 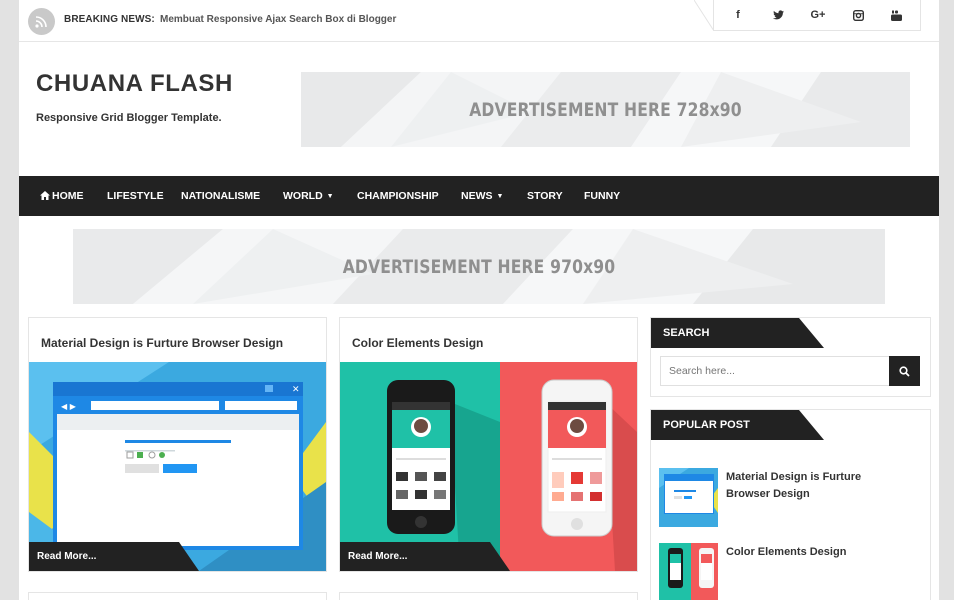 I want to click on post-title: Color Elements Design, so click(x=417, y=343).